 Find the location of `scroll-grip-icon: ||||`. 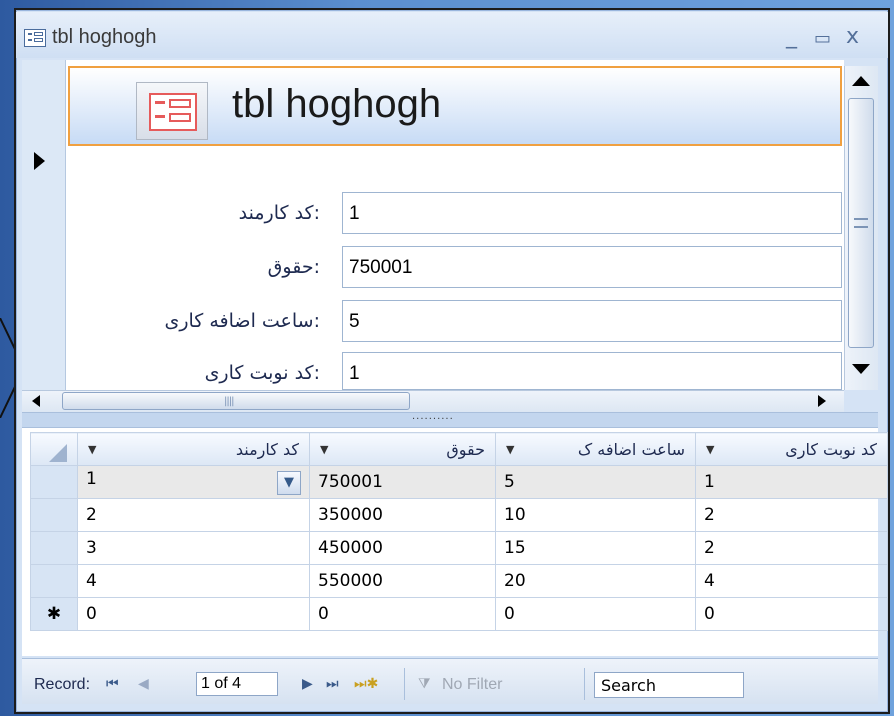

scroll-grip-icon: |||| is located at coordinates (229, 401).